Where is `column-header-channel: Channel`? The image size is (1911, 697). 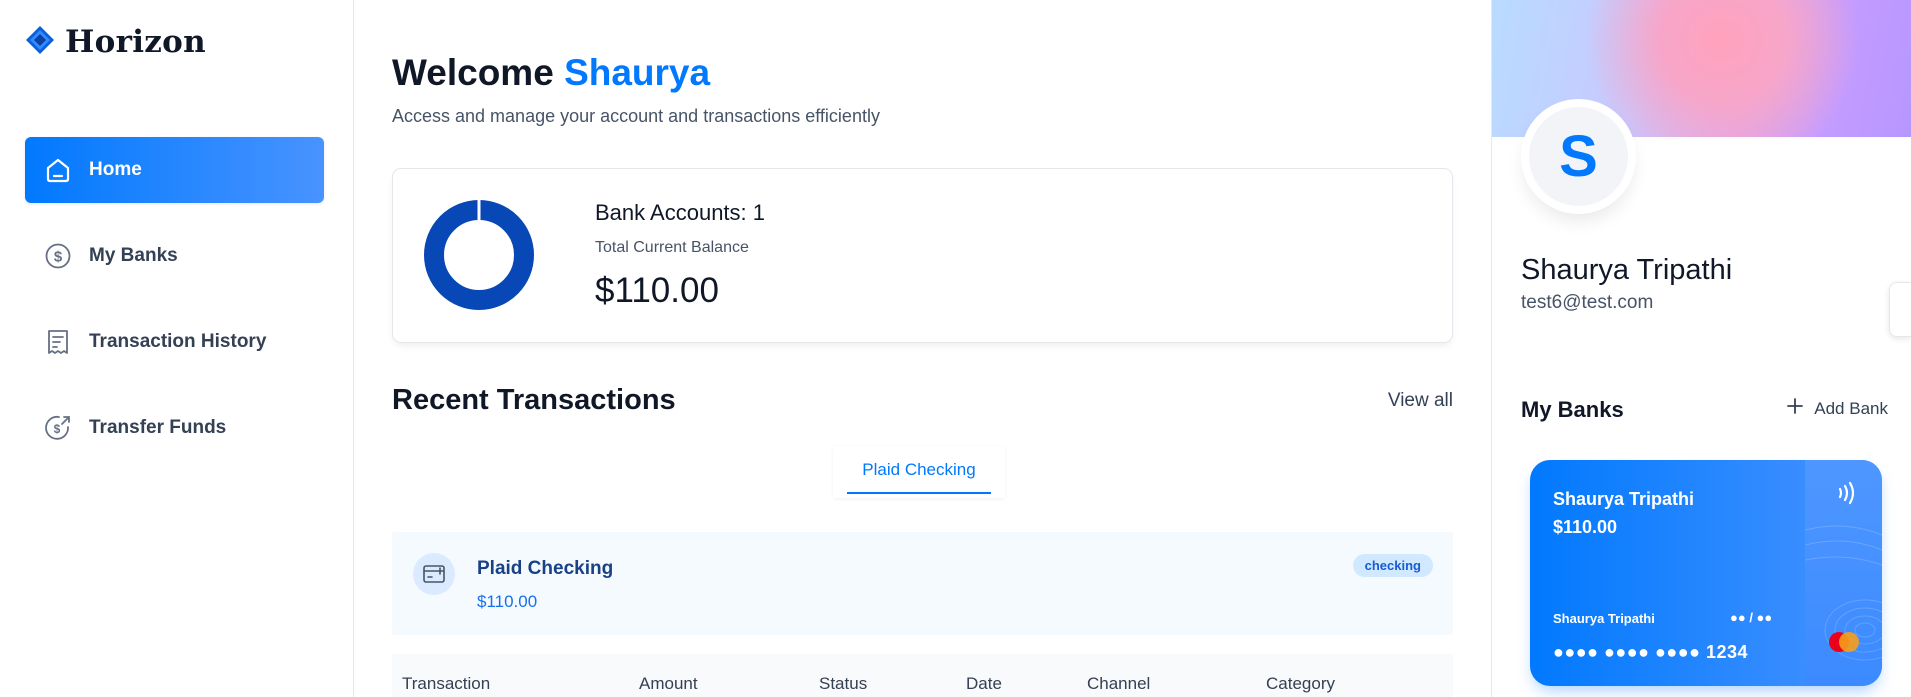 column-header-channel: Channel is located at coordinates (1119, 683).